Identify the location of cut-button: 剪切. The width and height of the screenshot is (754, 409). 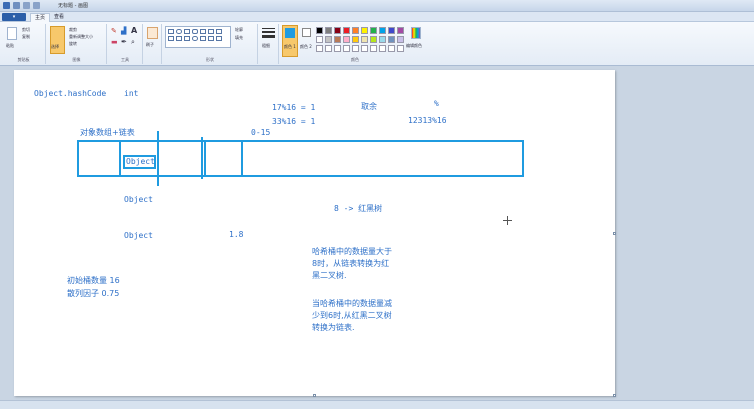
(26, 30).